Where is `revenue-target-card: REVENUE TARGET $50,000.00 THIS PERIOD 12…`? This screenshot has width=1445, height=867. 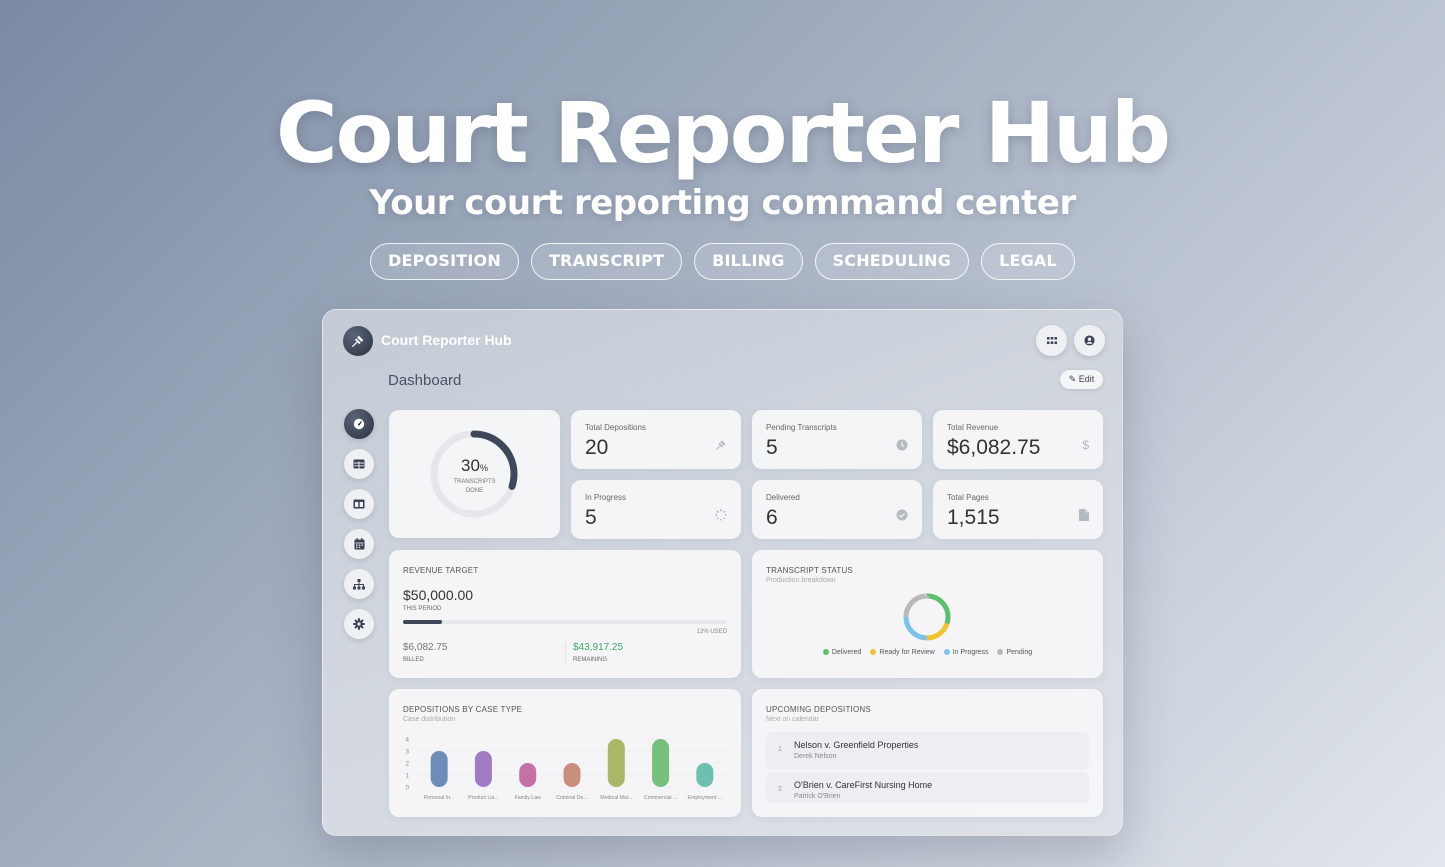
revenue-target-card: REVENUE TARGET $50,000.00 THIS PERIOD 12… is located at coordinates (565, 614).